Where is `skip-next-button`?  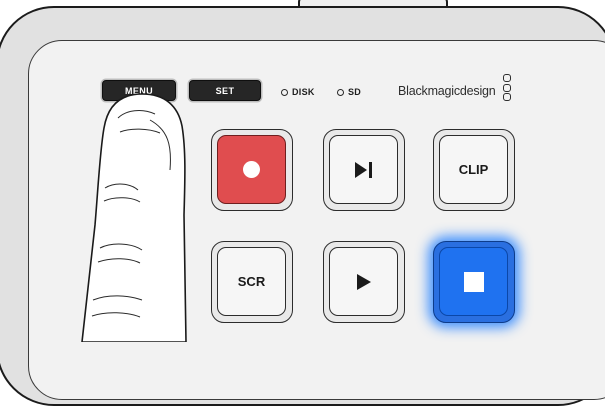
skip-next-button is located at coordinates (364, 170).